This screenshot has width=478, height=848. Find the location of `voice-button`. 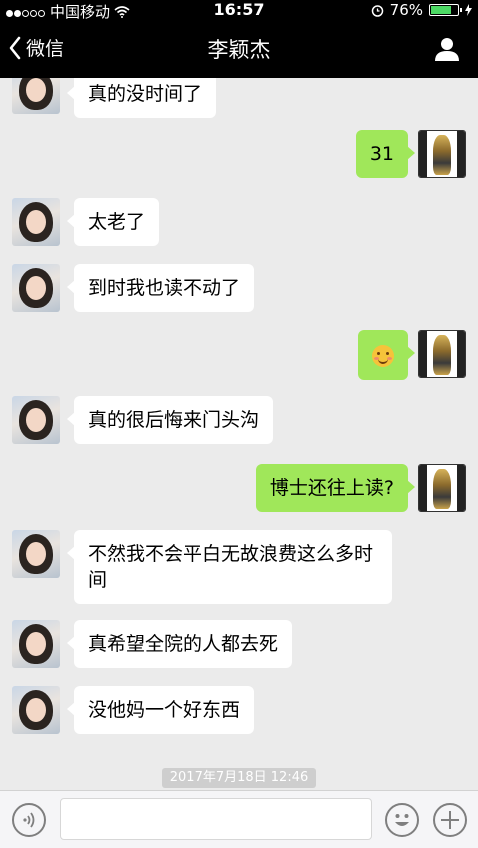

voice-button is located at coordinates (29, 820).